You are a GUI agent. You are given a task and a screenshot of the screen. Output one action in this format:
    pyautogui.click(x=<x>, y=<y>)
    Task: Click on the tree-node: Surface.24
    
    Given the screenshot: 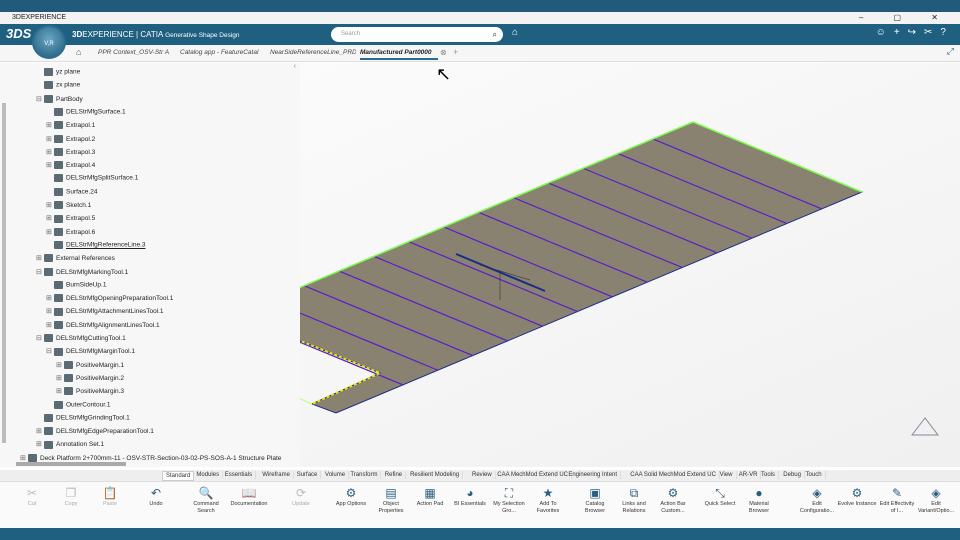 What is the action you would take?
    pyautogui.click(x=71, y=191)
    